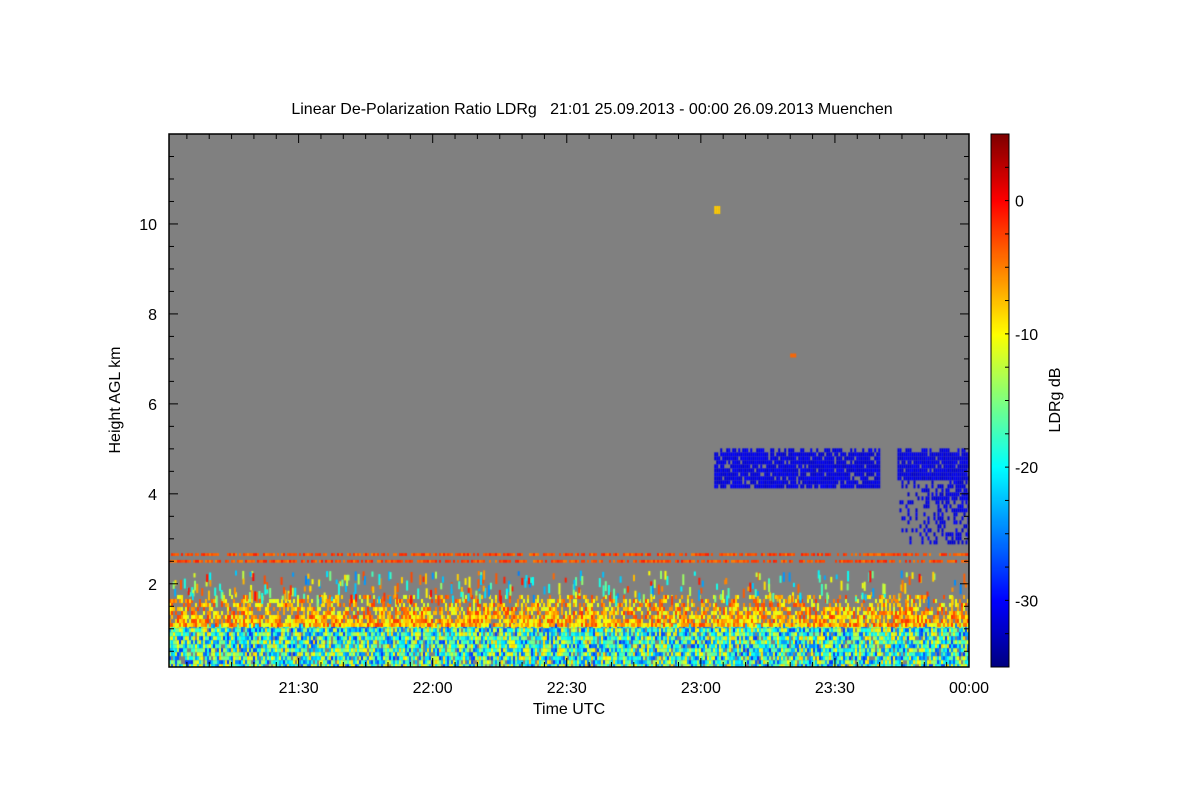 This screenshot has width=1200, height=800. Describe the element at coordinates (299, 688) in the screenshot. I see `x-tick-label: 21:30` at that location.